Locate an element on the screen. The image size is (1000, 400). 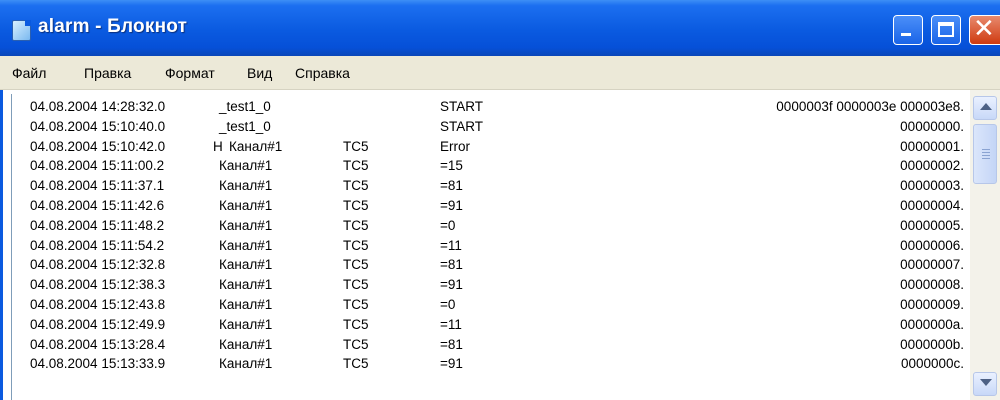
title-bar: alarm - Блокнот ✕ is located at coordinates (500, 28).